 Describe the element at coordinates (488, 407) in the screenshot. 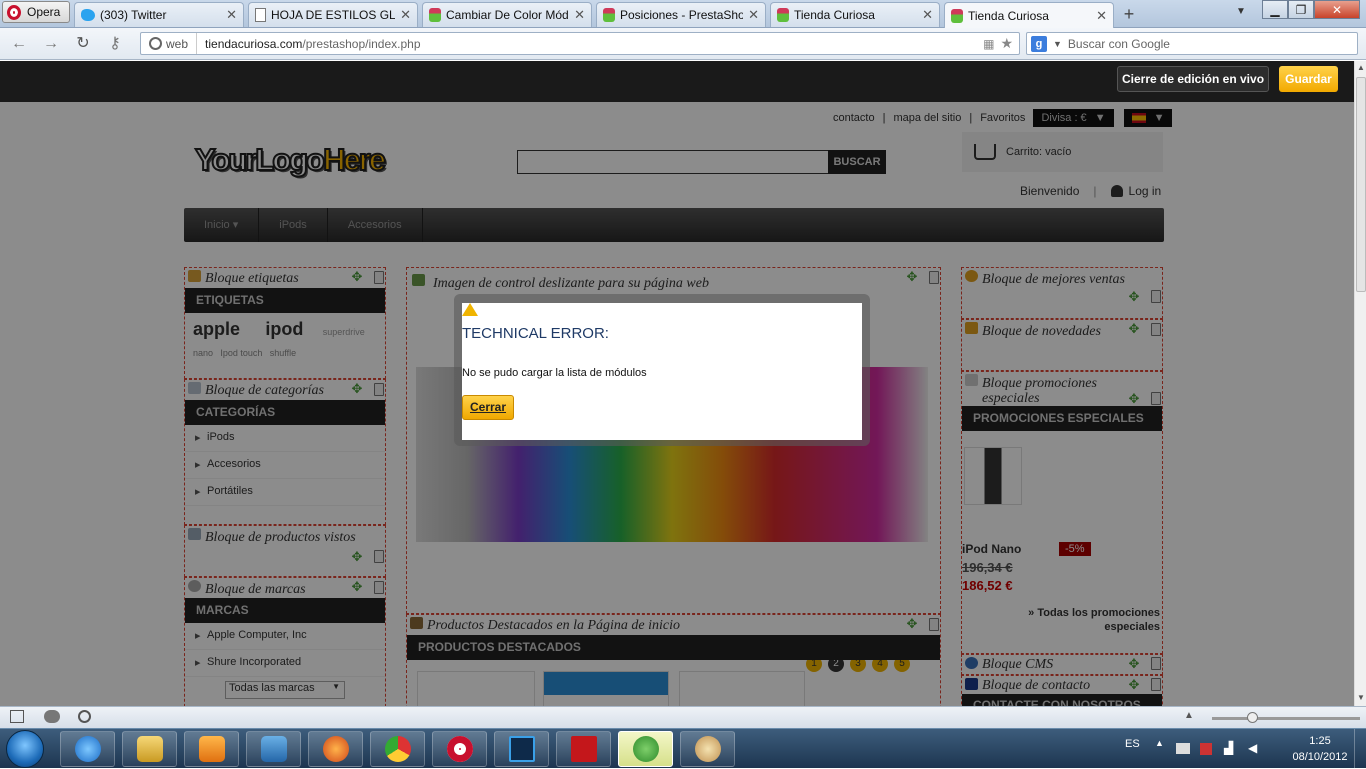

I see `close-dialog-button: Cerrar` at that location.